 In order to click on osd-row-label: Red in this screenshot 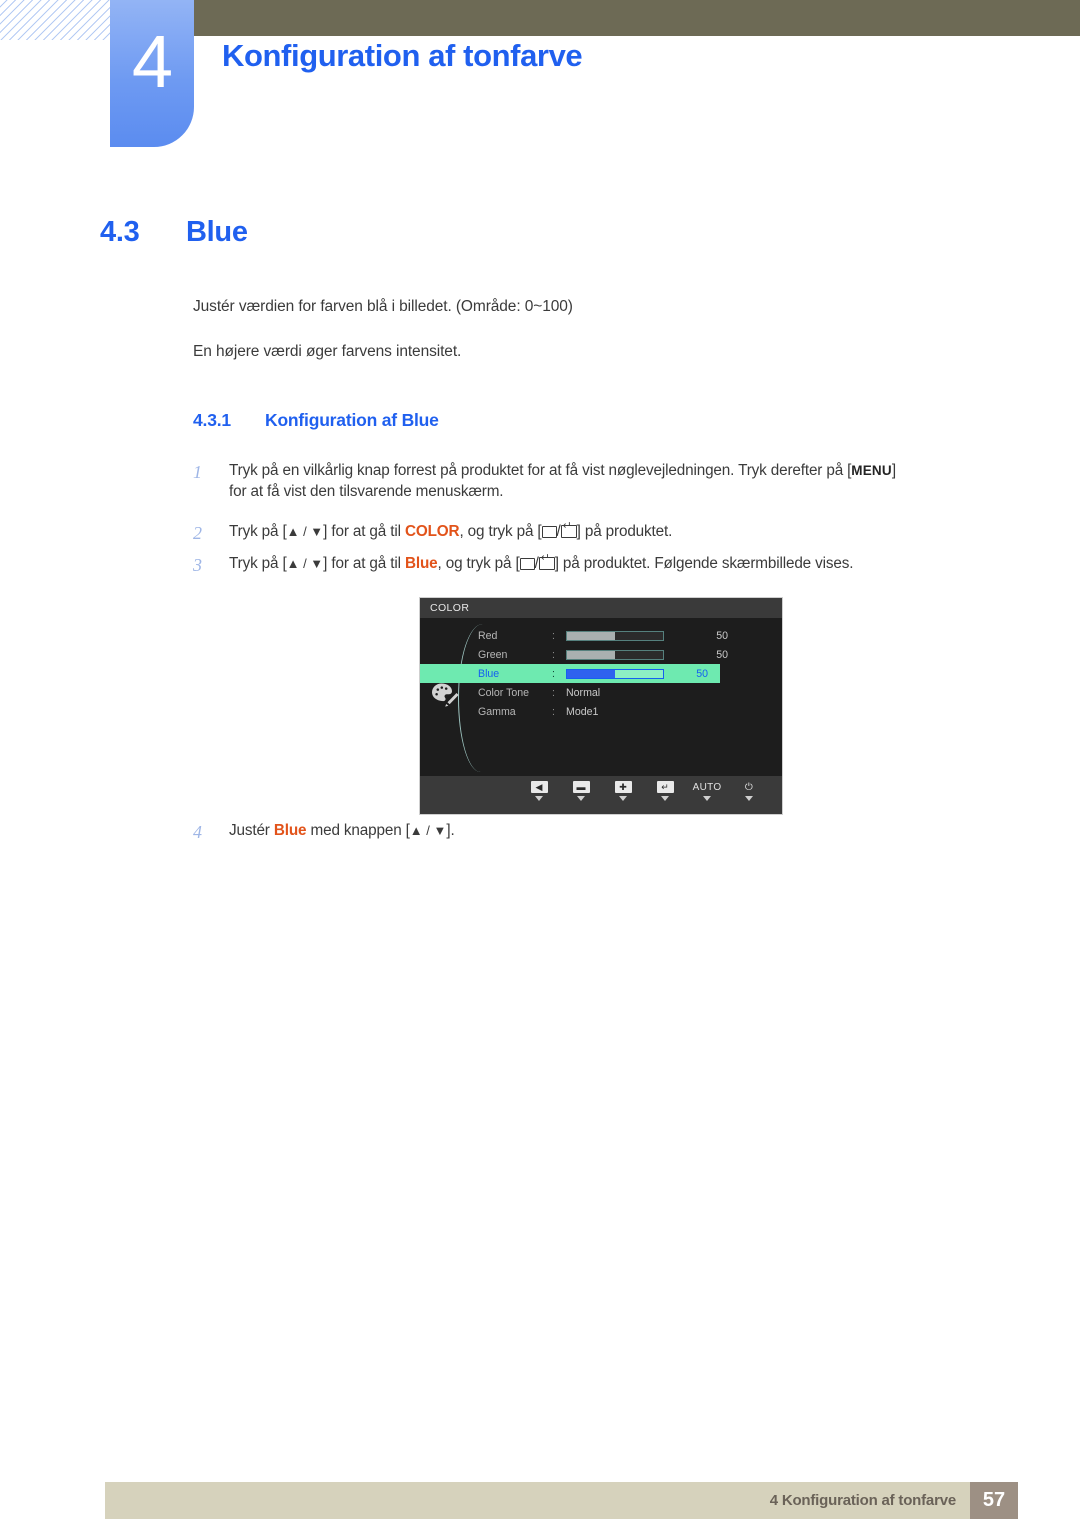, I will do `click(488, 635)`.